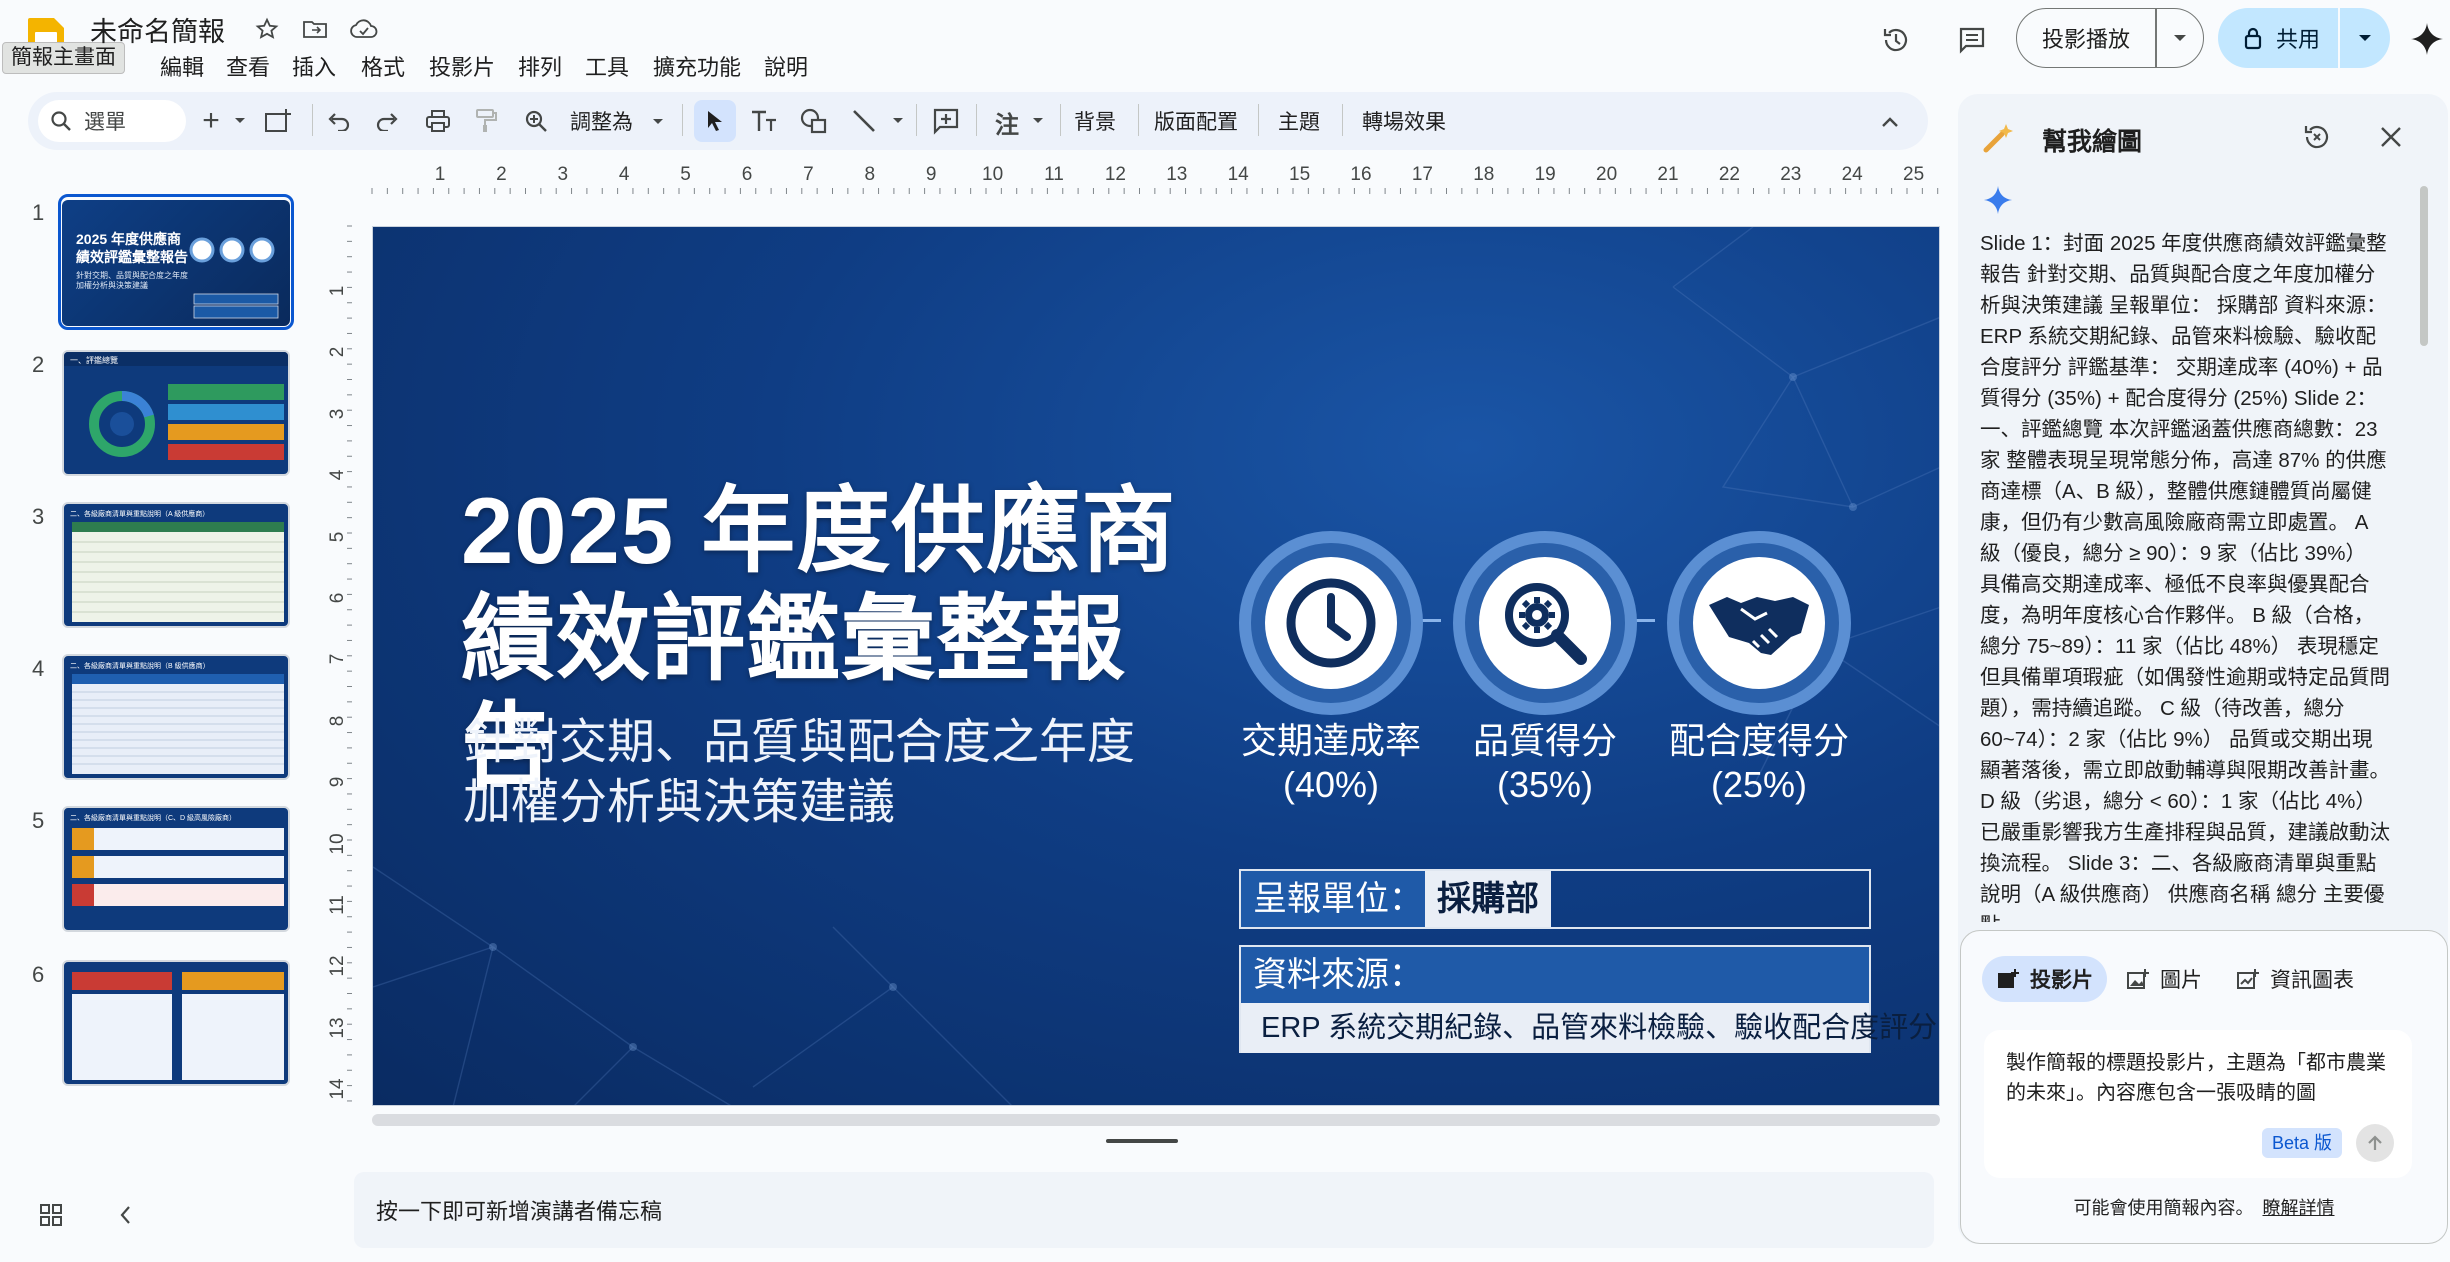  What do you see at coordinates (105, 122) in the screenshot?
I see `search-label: 選單` at bounding box center [105, 122].